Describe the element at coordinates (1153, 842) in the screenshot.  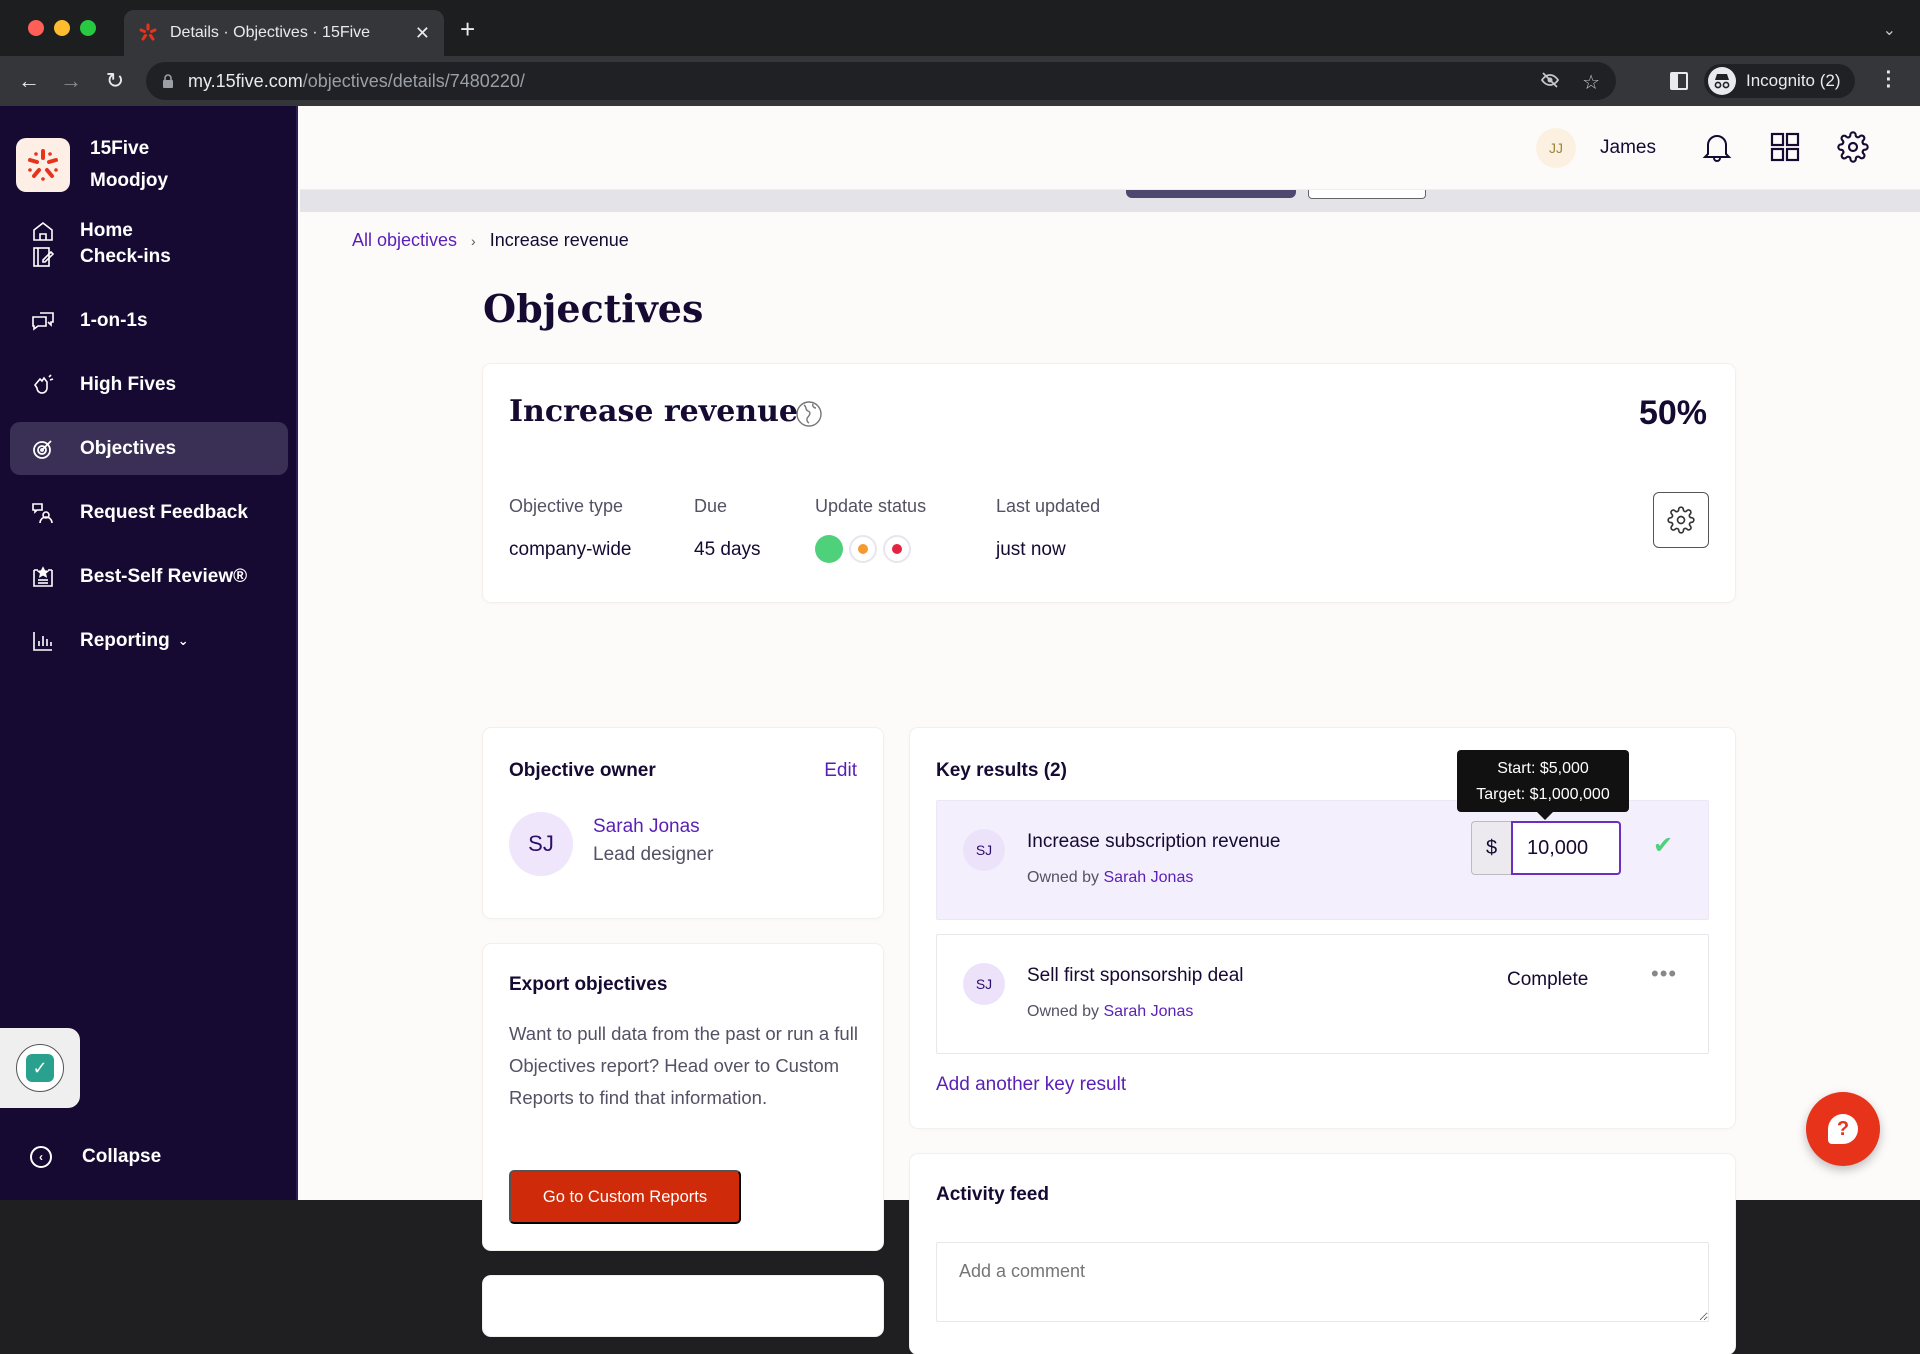
I see `kr-title: Increase subscription revenue` at that location.